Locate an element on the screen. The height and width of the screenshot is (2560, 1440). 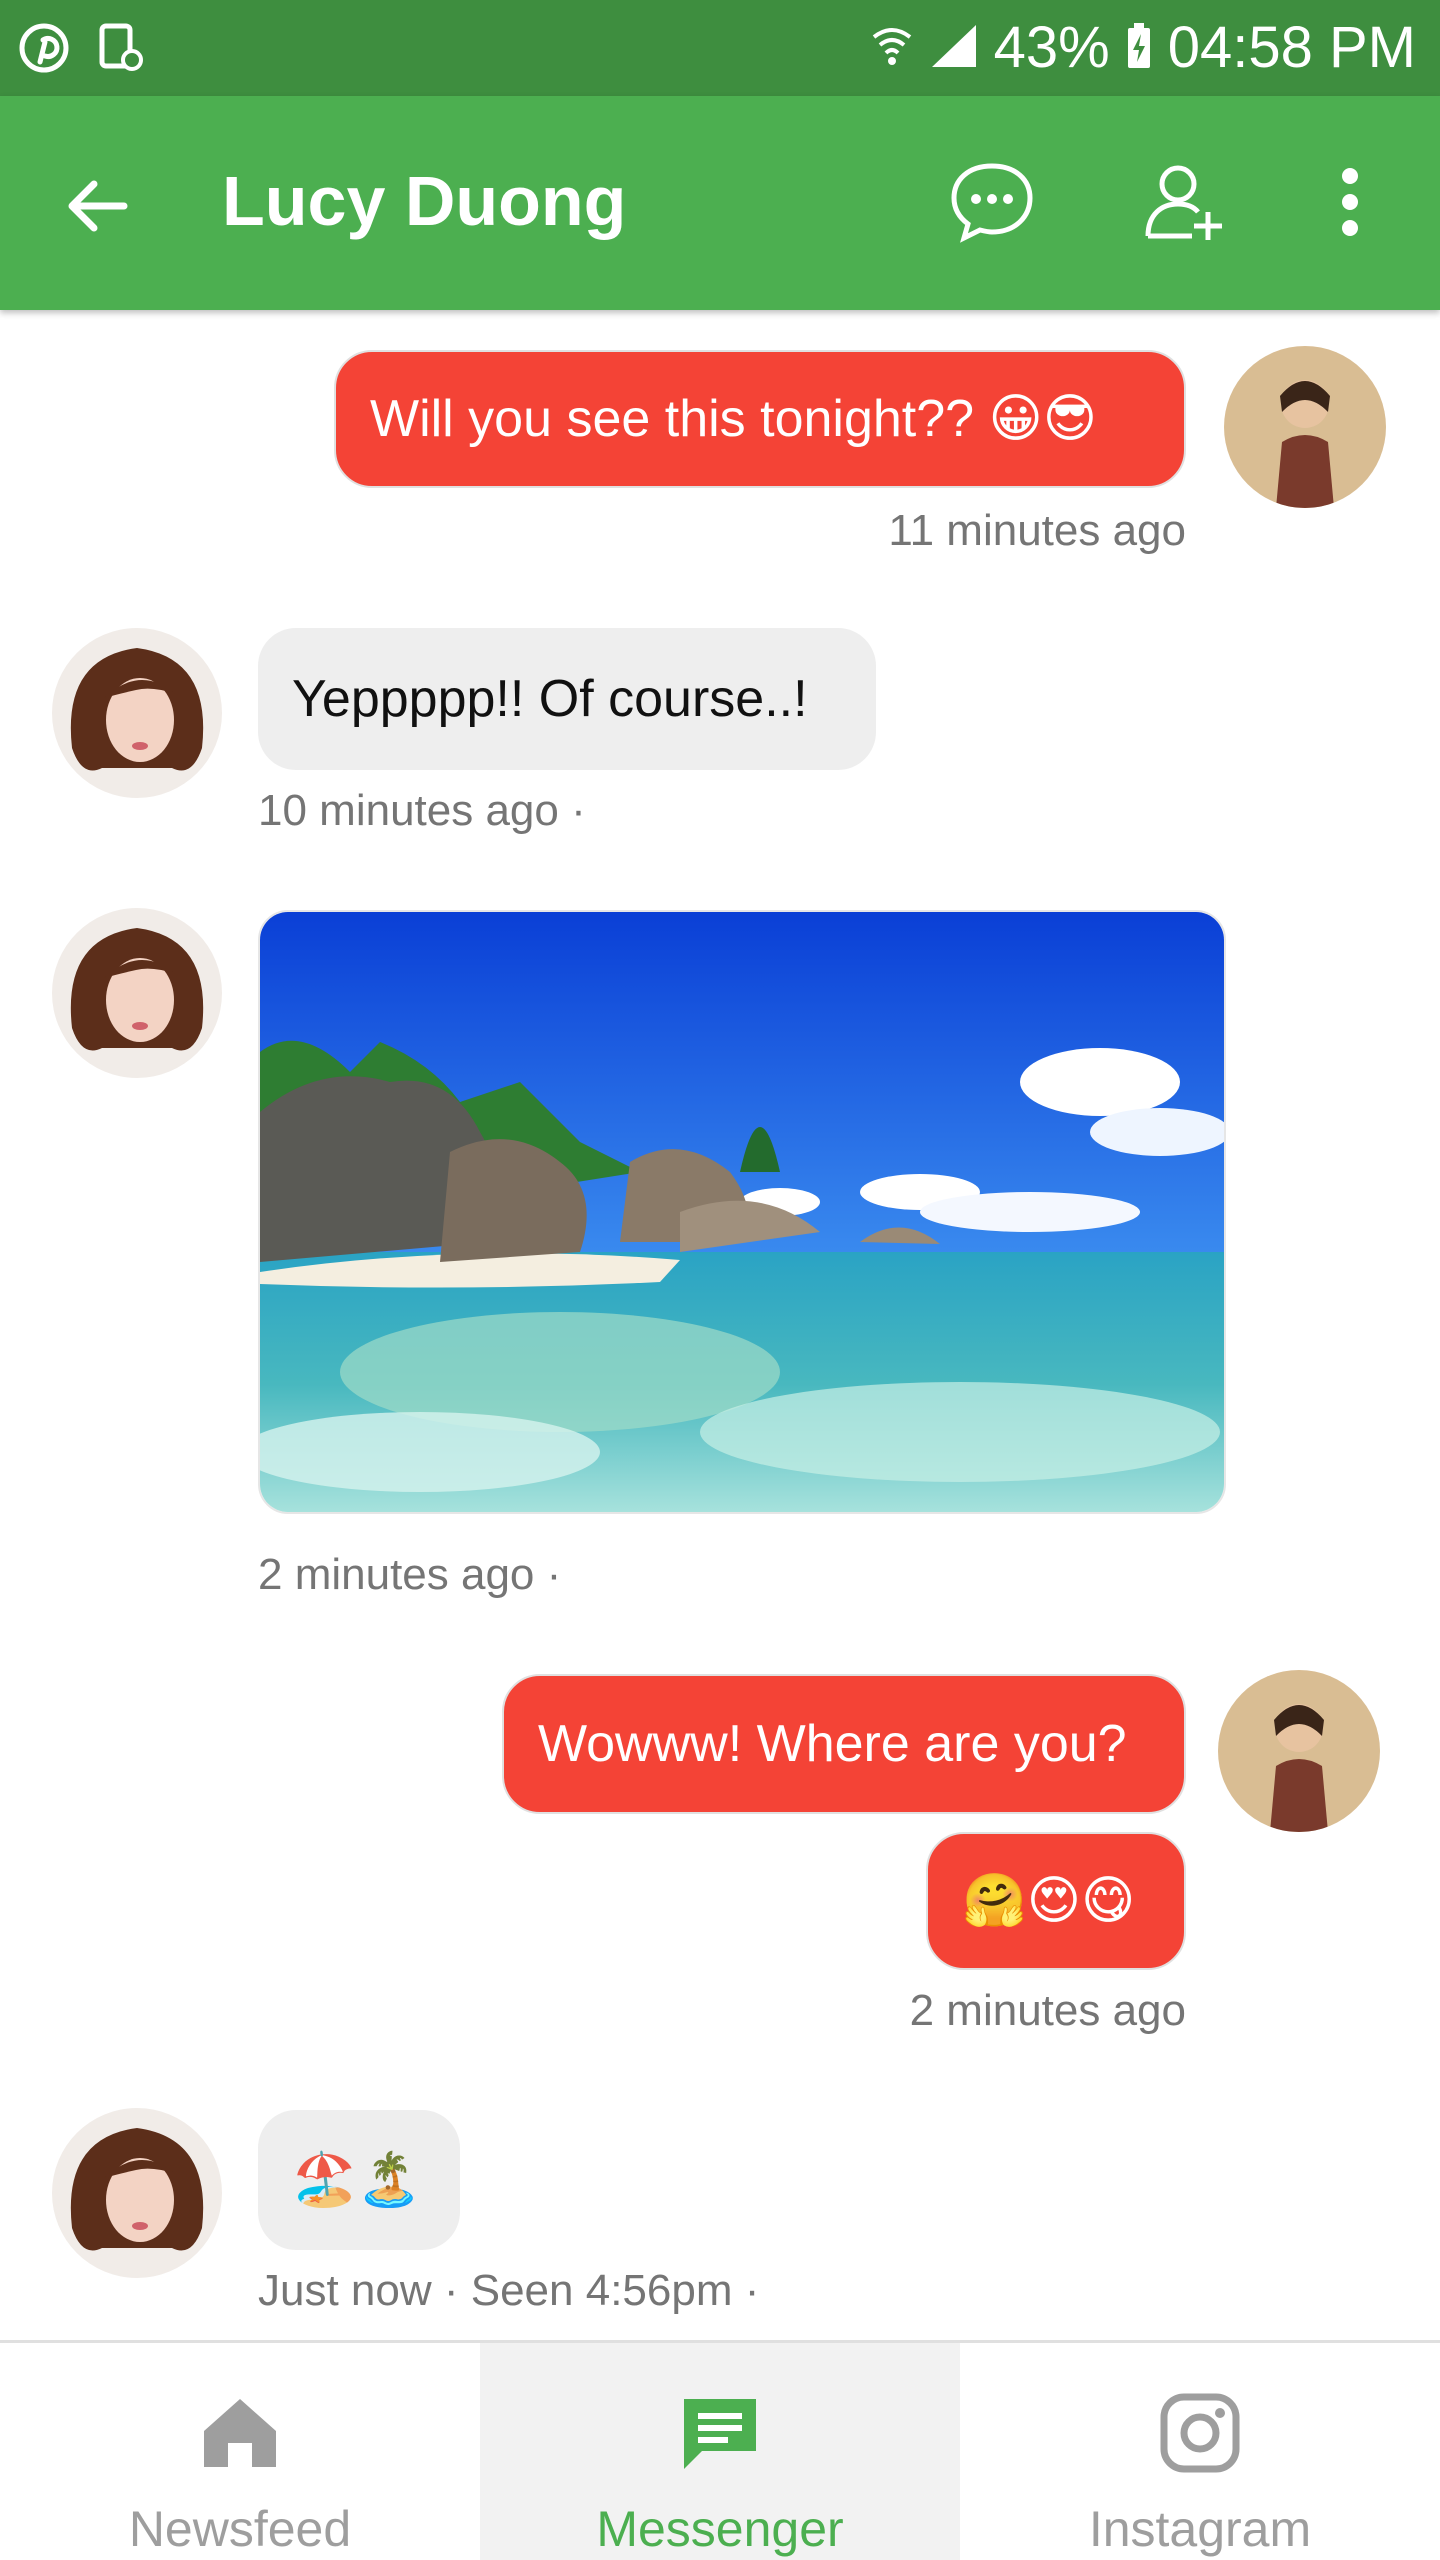
message-text: Will you see this tonight?? 😀😎 is located at coordinates (733, 419).